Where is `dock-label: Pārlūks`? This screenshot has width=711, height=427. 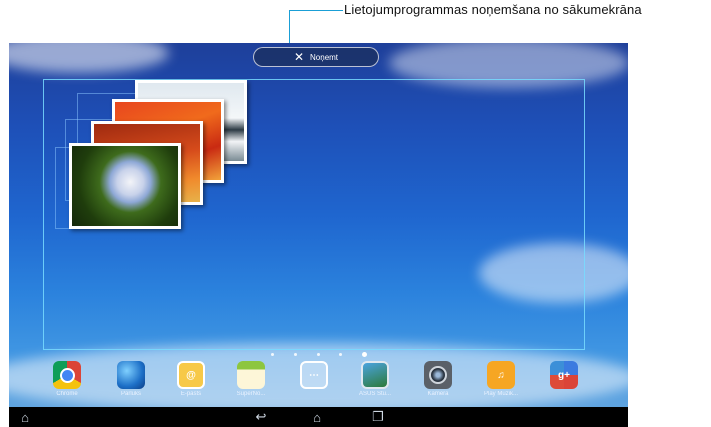 dock-label: Pārlūks is located at coordinates (130, 394).